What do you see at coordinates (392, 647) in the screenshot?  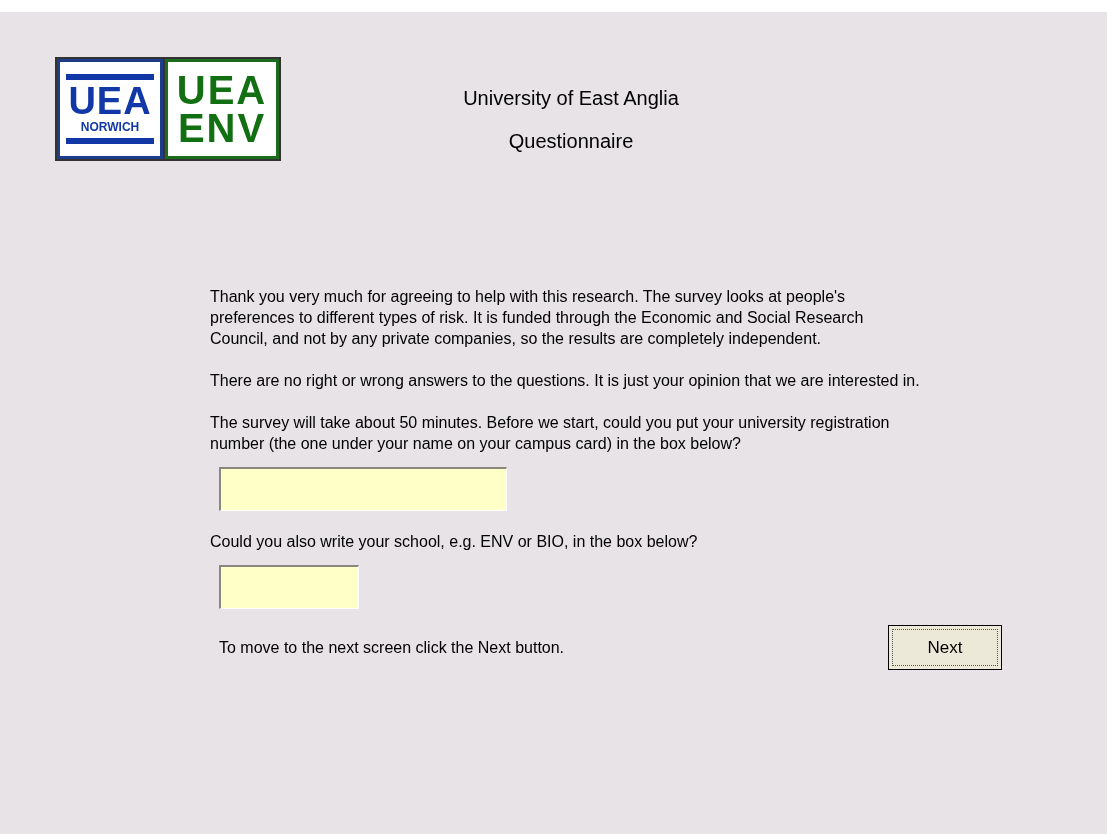 I see `next-hint: To move to the next screen click the Next button.` at bounding box center [392, 647].